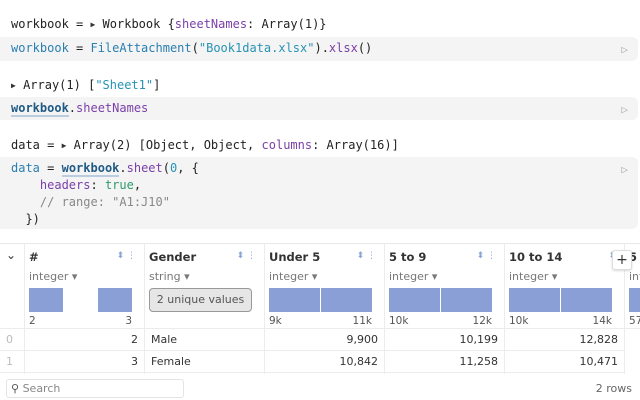 The image size is (640, 400). I want to click on type-select: integer, so click(634, 276).